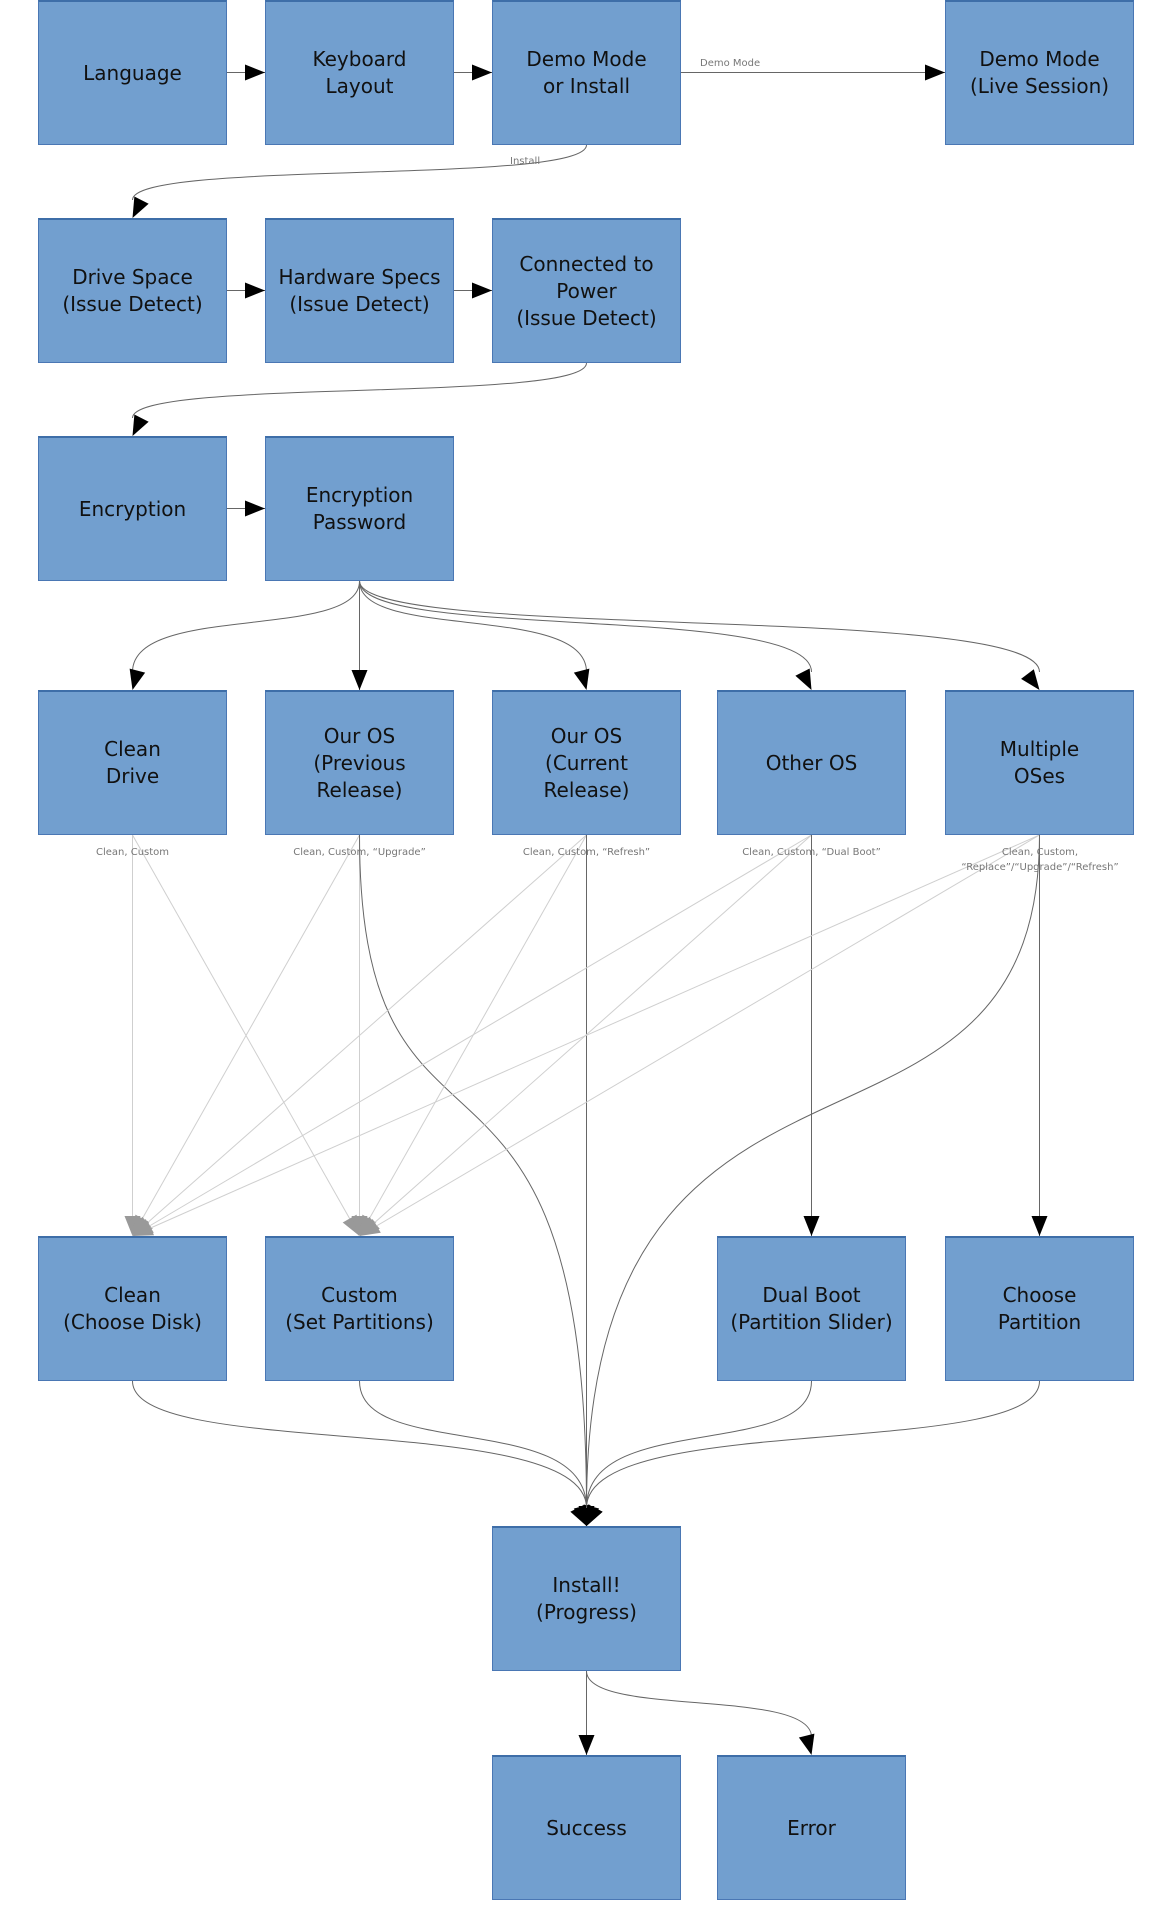  I want to click on edge-multiple-oses-to-install, so click(813, 1171).